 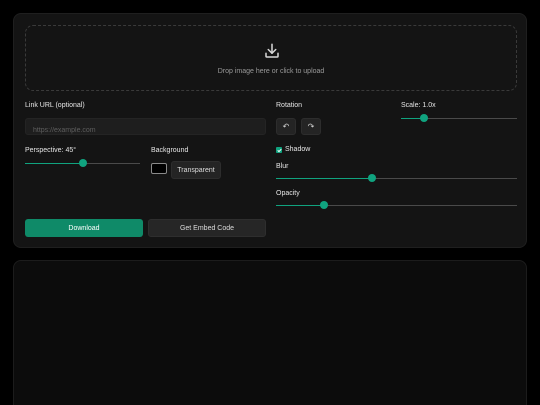 I want to click on download-icon, so click(x=272, y=50).